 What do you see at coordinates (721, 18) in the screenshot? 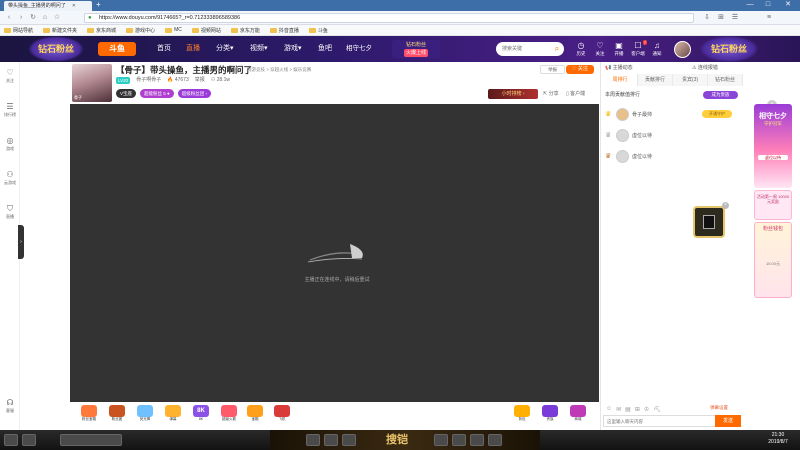
I see `extensions-icon: ⊞` at bounding box center [721, 18].